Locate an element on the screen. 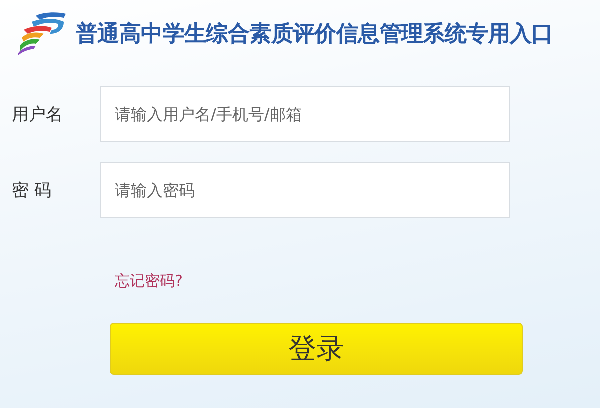 This screenshot has width=600, height=408. password-field: 请输入密码 is located at coordinates (305, 190).